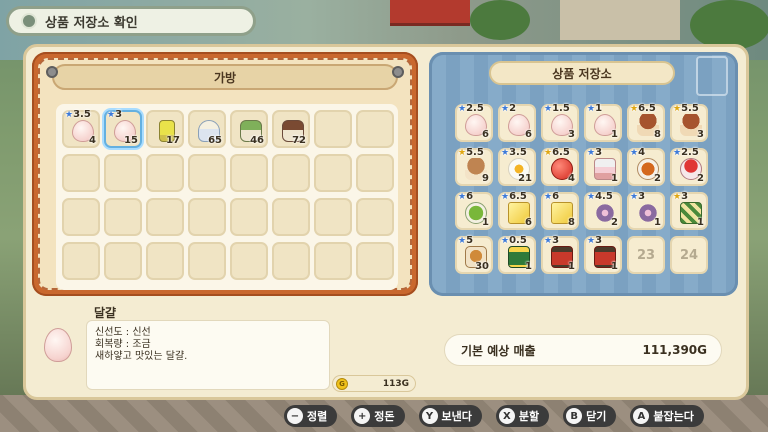  I want to click on storage-slot: ★1.5 3, so click(560, 122).